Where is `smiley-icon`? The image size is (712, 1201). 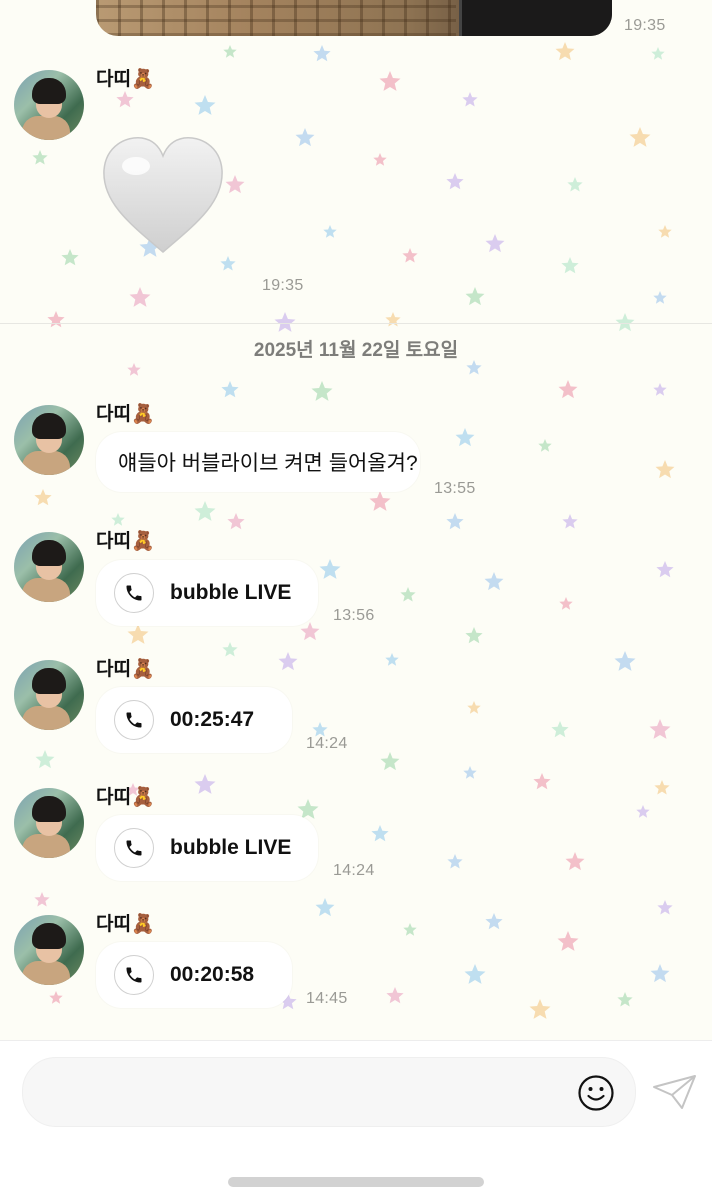 smiley-icon is located at coordinates (596, 1093).